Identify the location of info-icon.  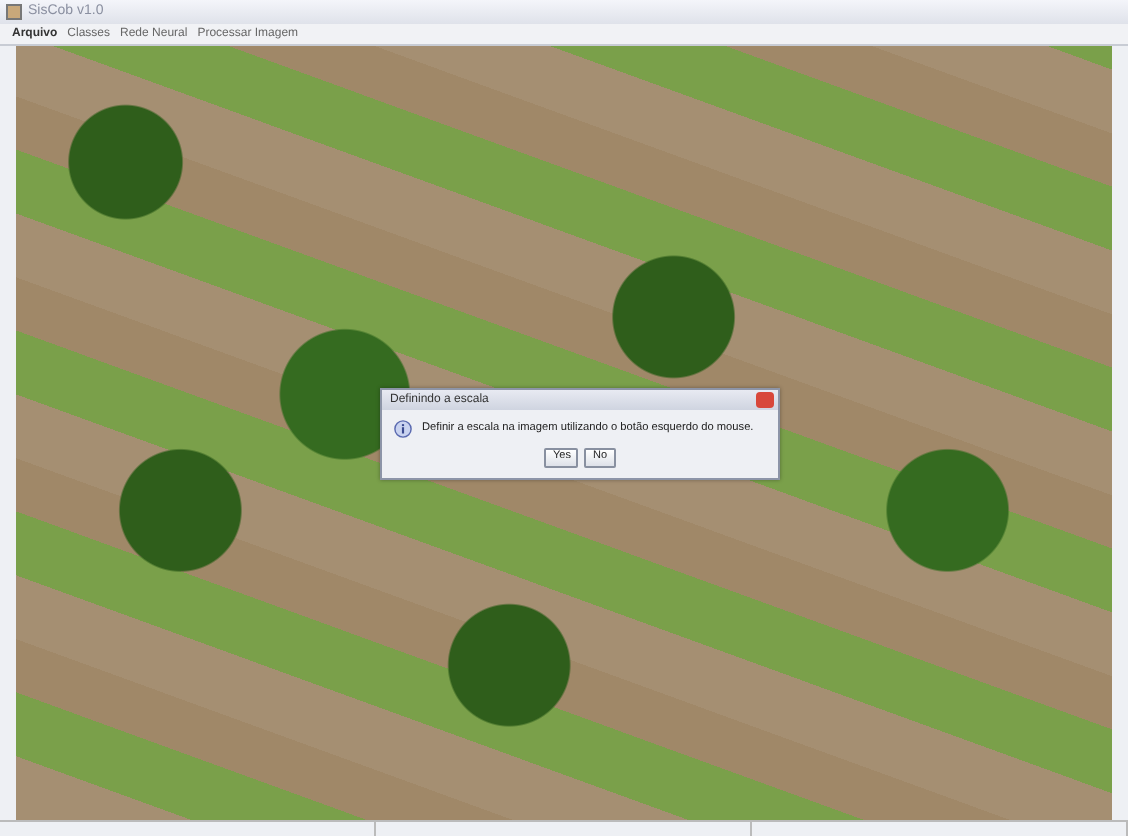
(403, 429).